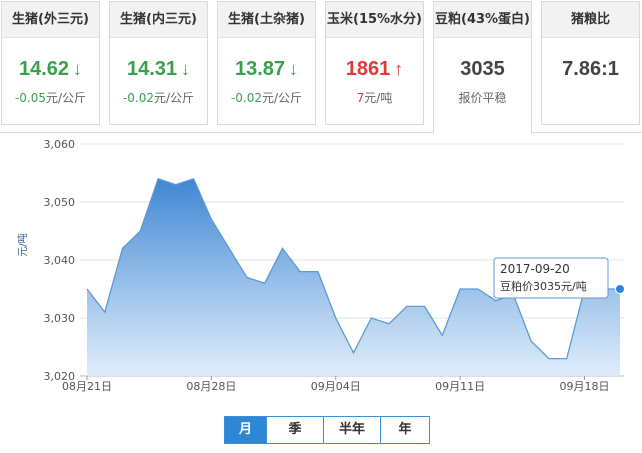 Image resolution: width=642 pixels, height=453 pixels. I want to click on last-point-marker, so click(620, 289).